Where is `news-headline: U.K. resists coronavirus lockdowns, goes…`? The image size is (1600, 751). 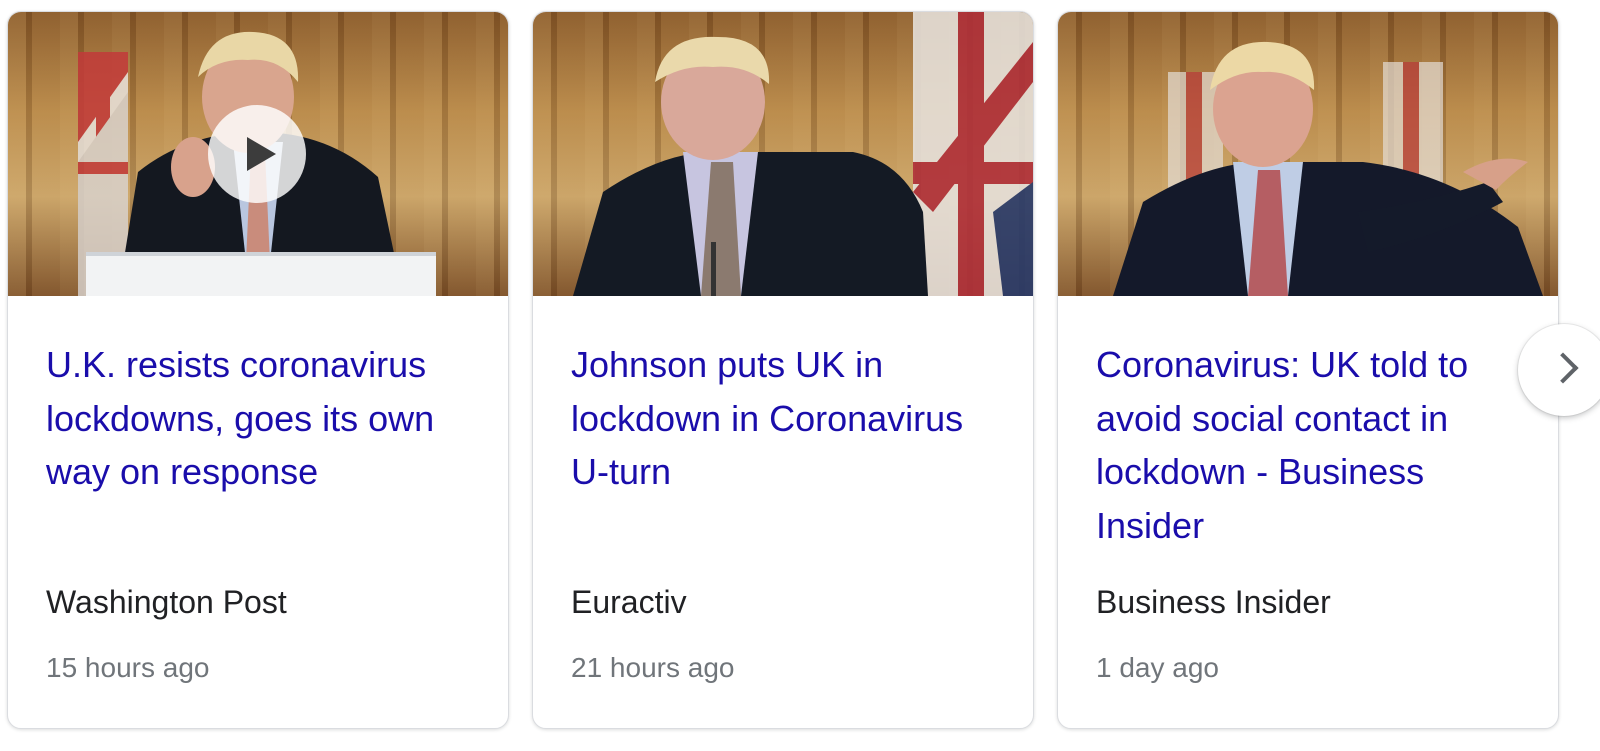
news-headline: U.K. resists coronavirus lockdowns, goes… is located at coordinates (261, 418).